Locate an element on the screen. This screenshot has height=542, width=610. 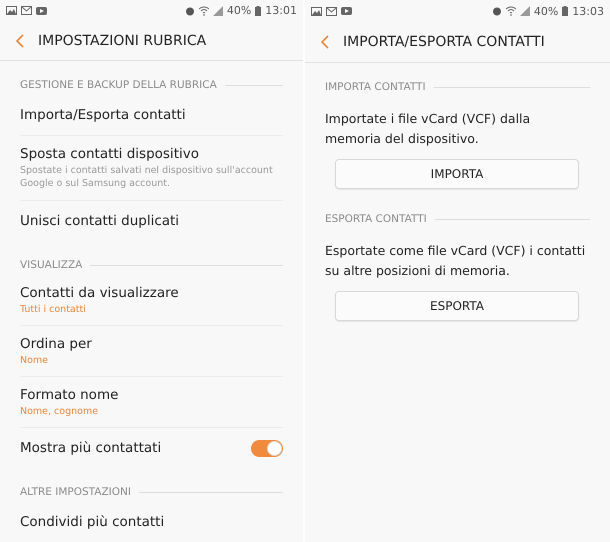
section-header: IMPORTA CONTATTI is located at coordinates (375, 87).